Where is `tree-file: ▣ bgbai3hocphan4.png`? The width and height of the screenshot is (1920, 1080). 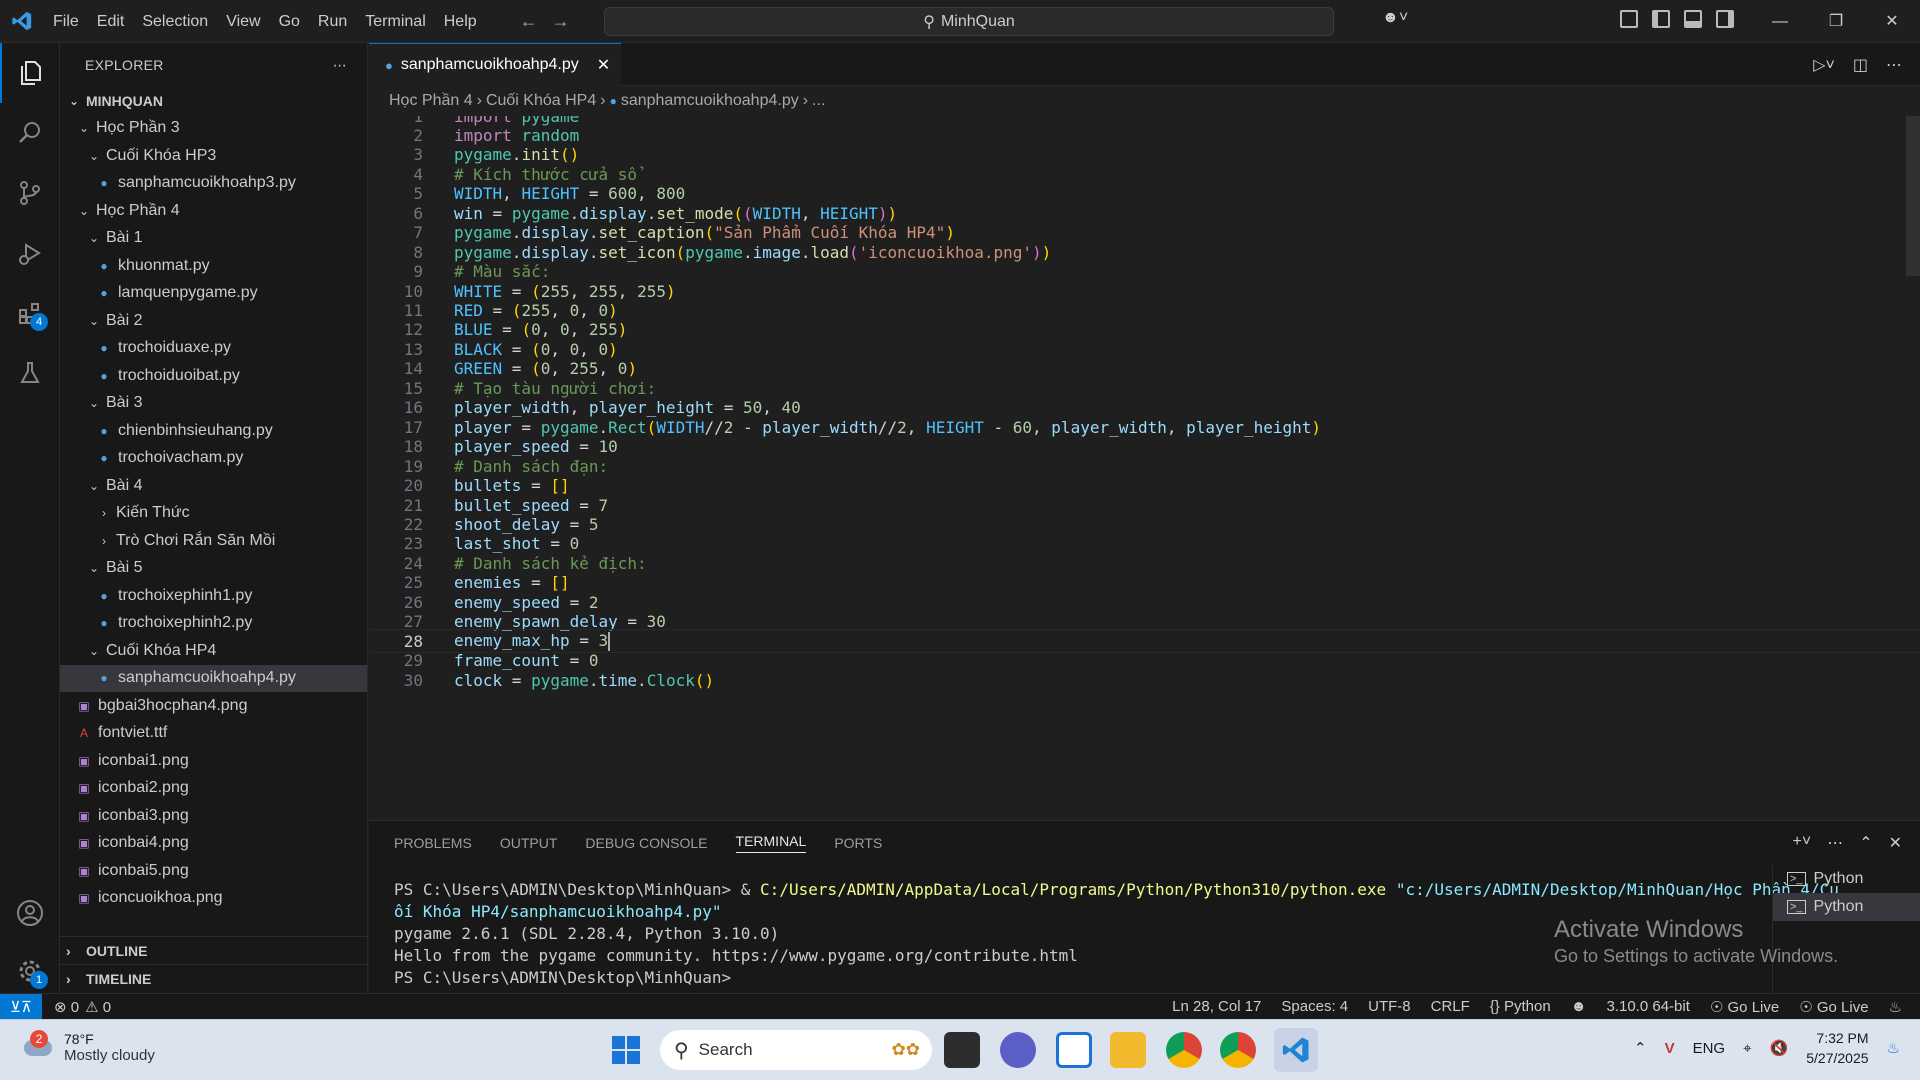
tree-file: ▣ bgbai3hocphan4.png is located at coordinates (213, 706).